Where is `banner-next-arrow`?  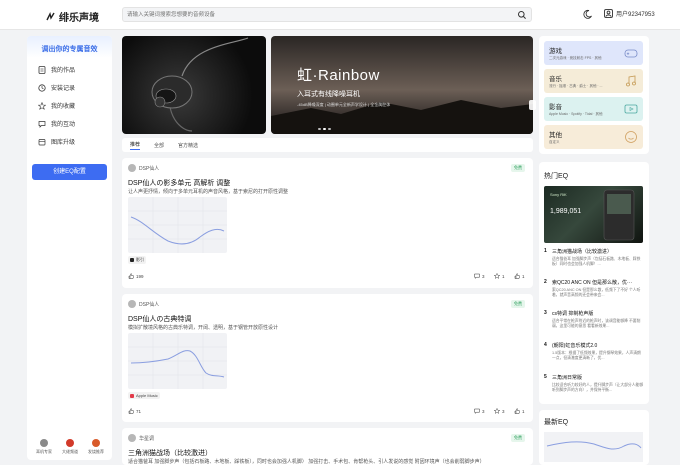
banner-next-arrow is located at coordinates (532, 105).